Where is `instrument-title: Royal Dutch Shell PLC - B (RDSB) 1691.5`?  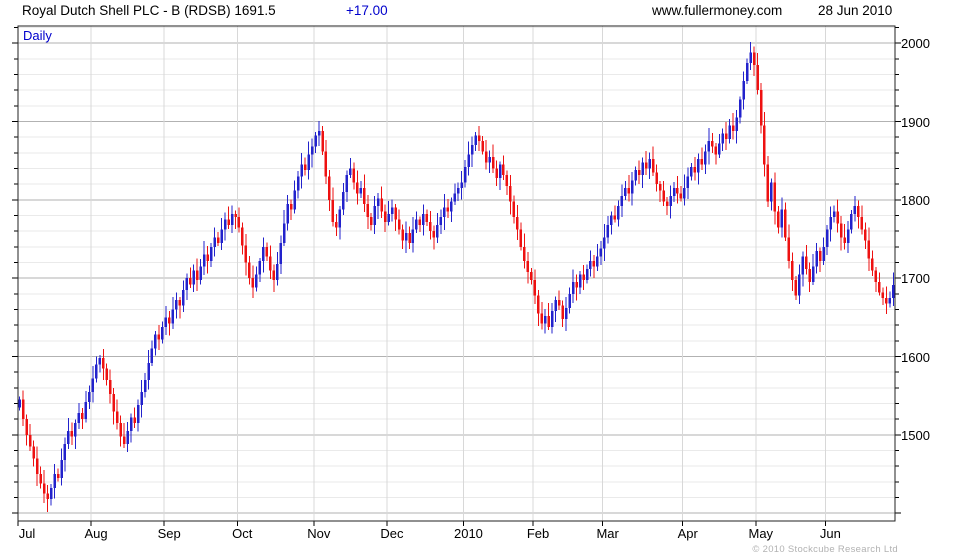 instrument-title: Royal Dutch Shell PLC - B (RDSB) 1691.5 is located at coordinates (149, 10).